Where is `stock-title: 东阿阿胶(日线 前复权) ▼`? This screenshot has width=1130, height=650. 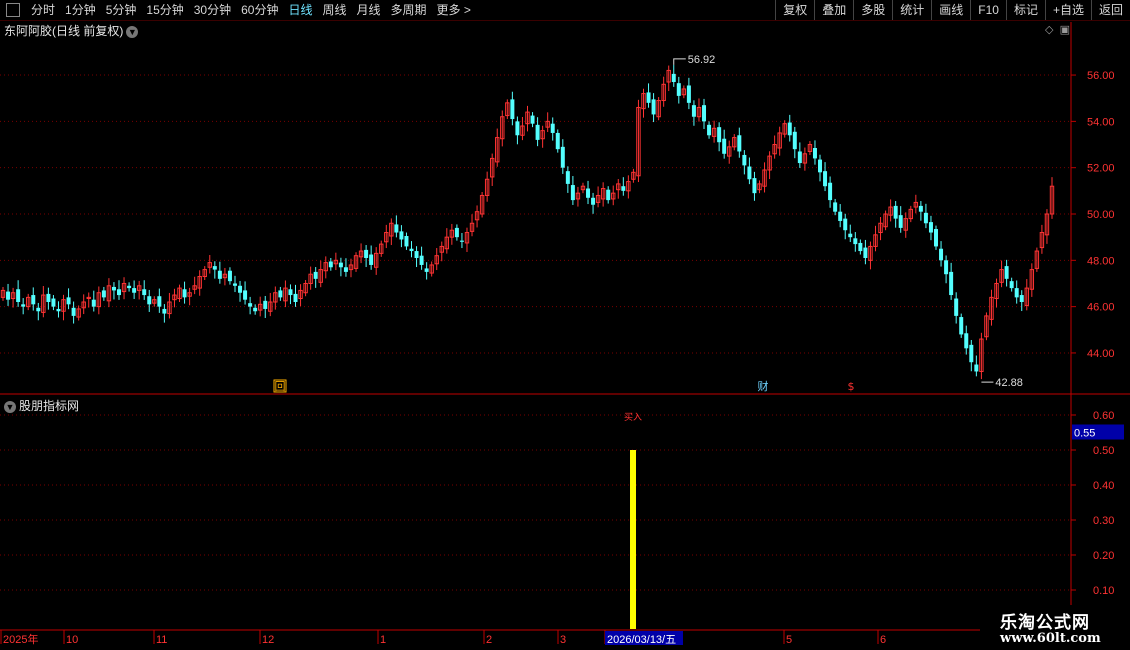 stock-title: 东阿阿胶(日线 前复权) ▼ is located at coordinates (71, 30).